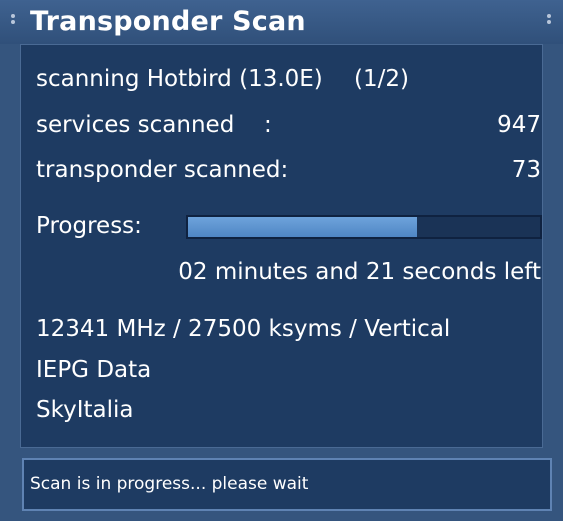 Image resolution: width=563 pixels, height=521 pixels. I want to click on time-left: 02 minutes and 21 seconds left, so click(359, 272).